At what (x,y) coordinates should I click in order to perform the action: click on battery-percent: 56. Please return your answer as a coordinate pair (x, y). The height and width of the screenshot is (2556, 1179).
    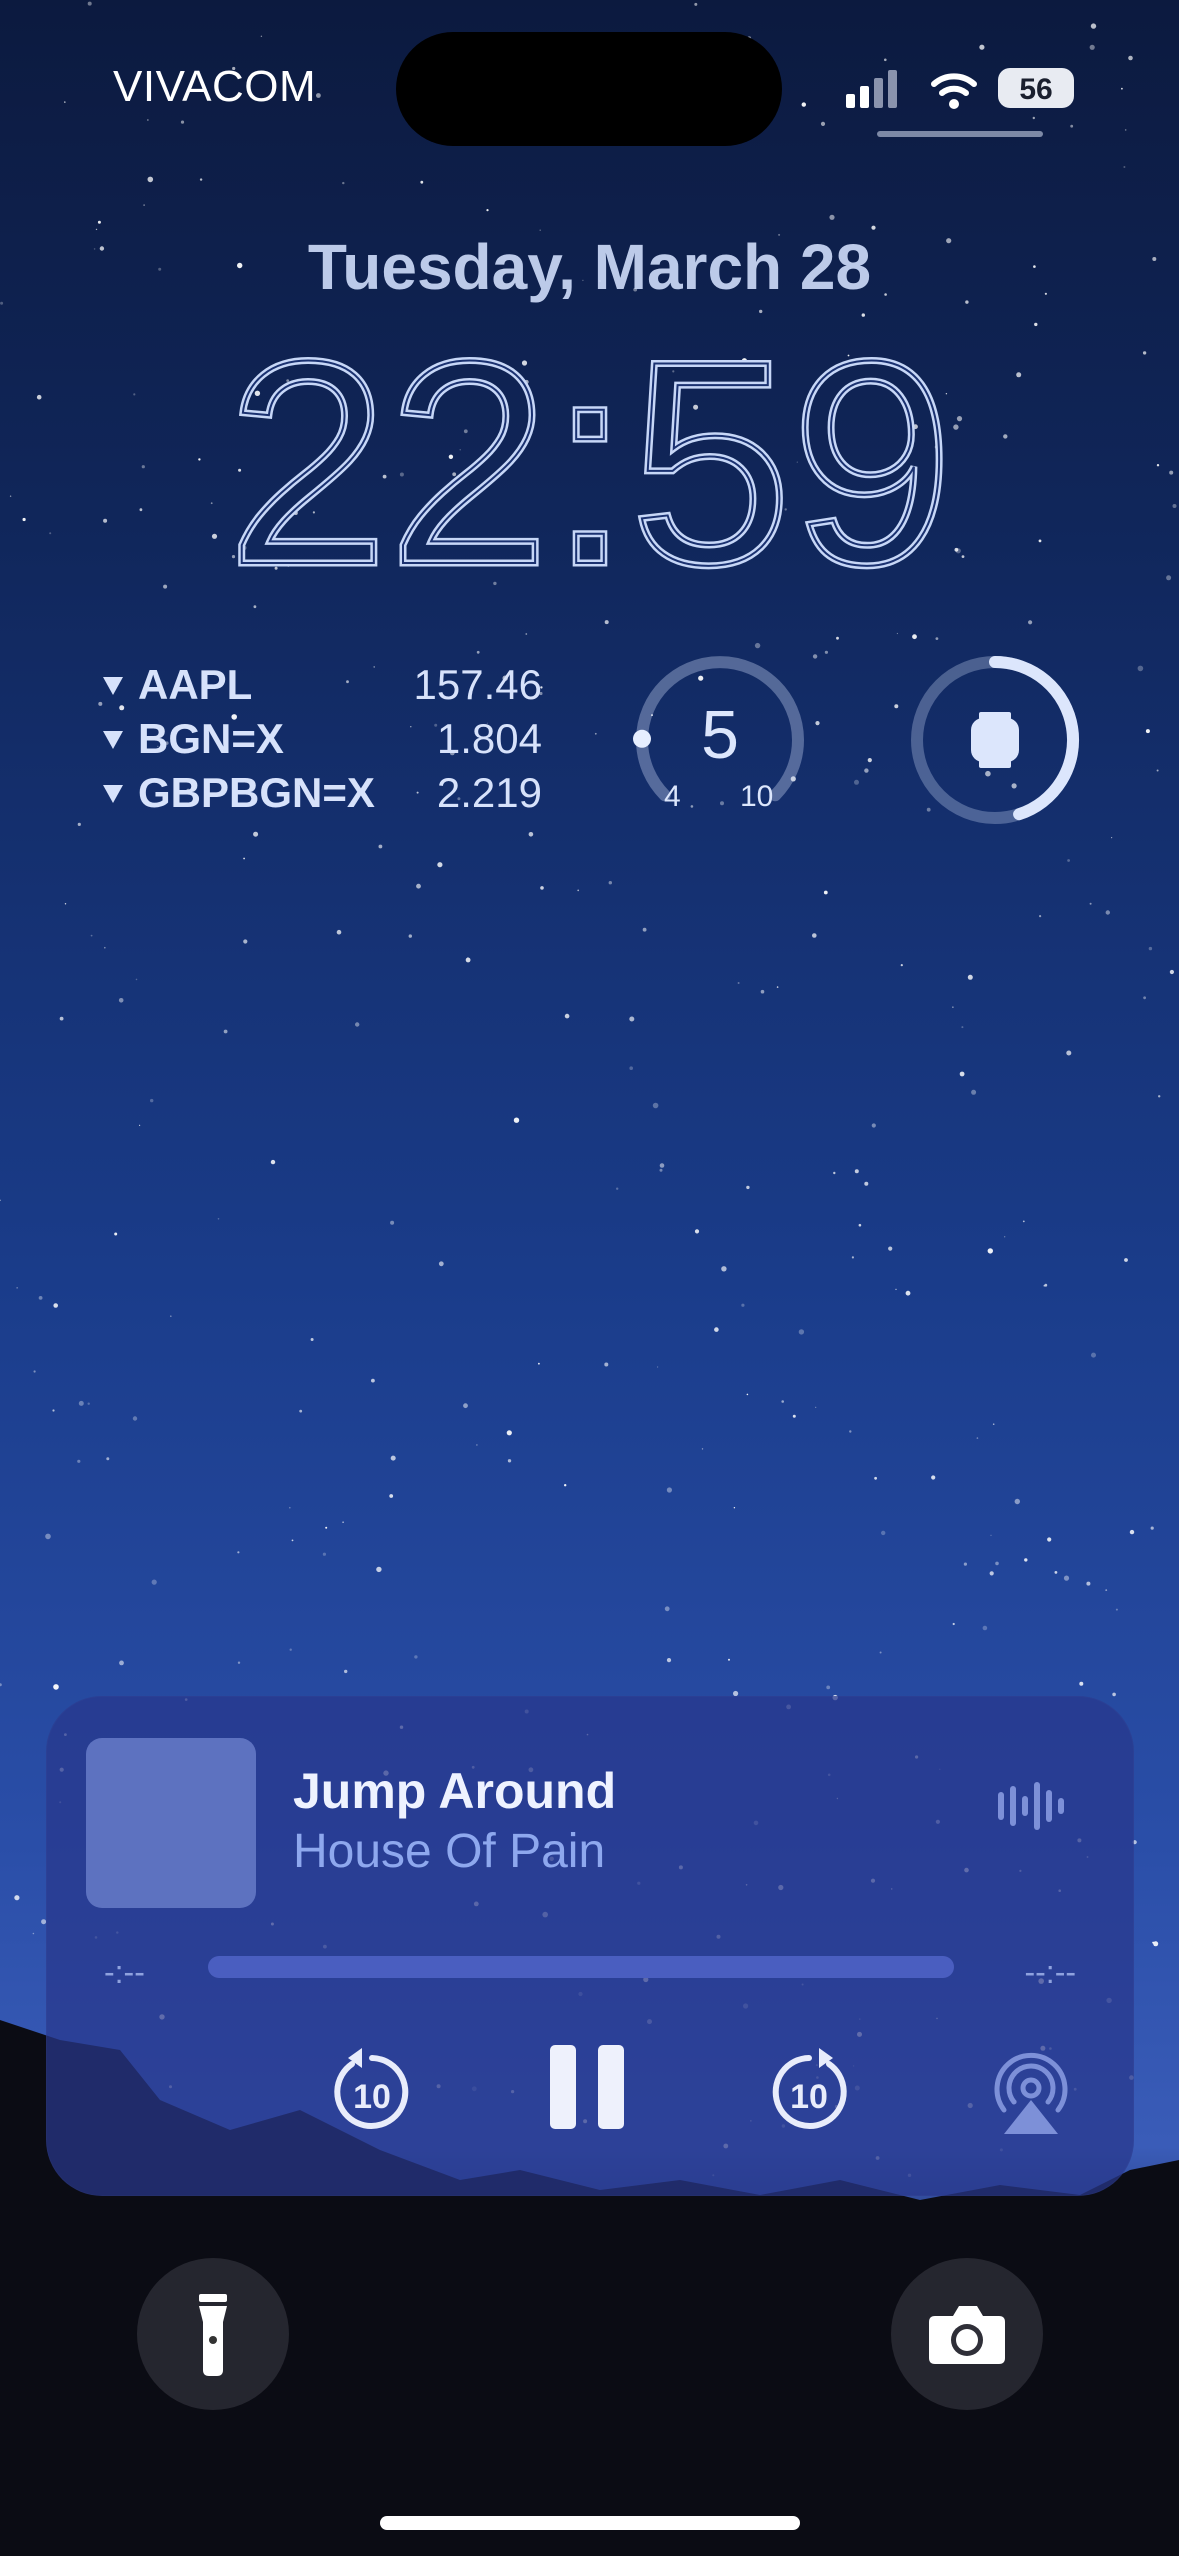
    Looking at the image, I should click on (1035, 89).